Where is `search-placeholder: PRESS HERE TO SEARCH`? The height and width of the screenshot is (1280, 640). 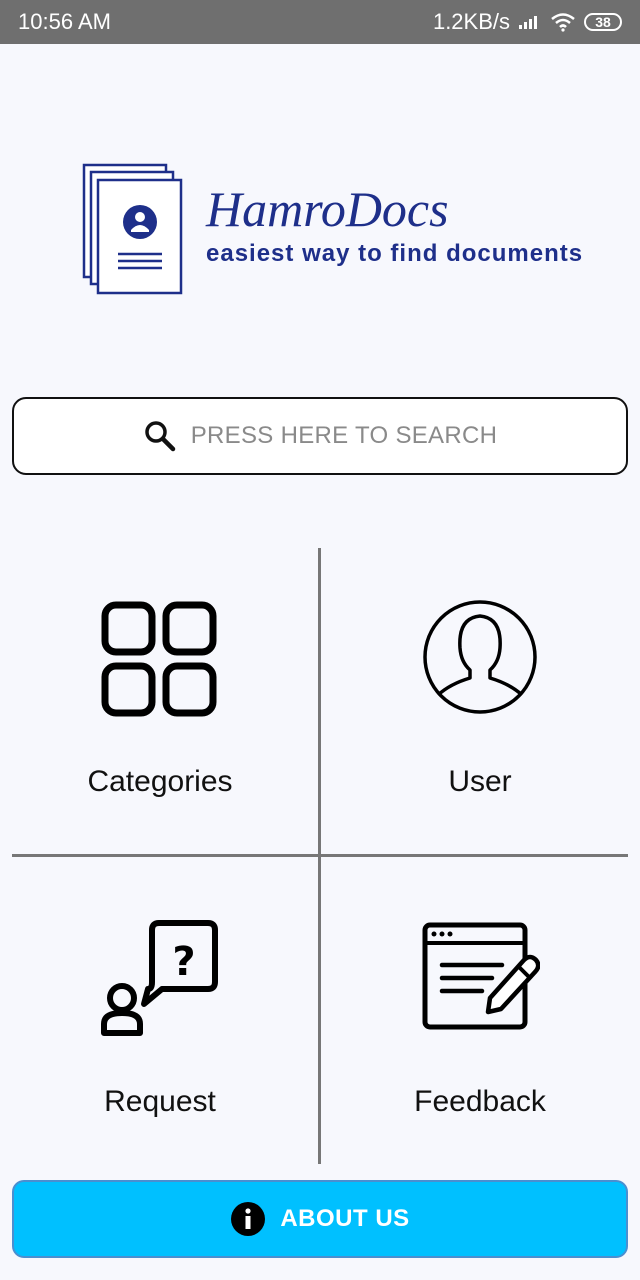
search-placeholder: PRESS HERE TO SEARCH is located at coordinates (344, 435).